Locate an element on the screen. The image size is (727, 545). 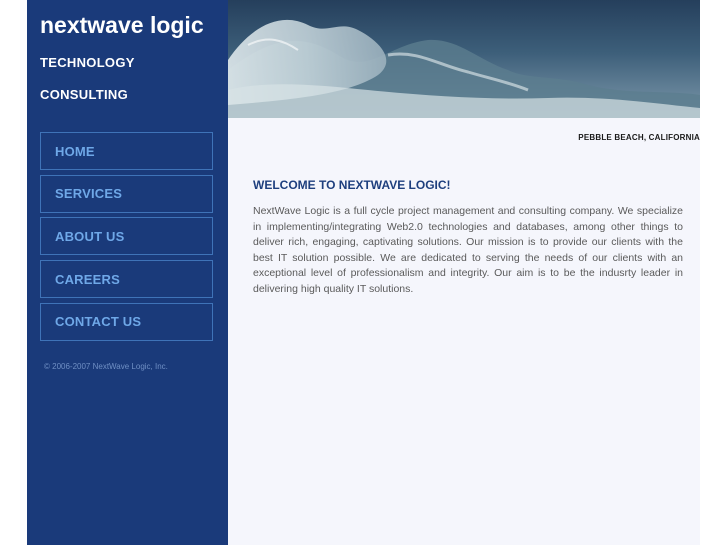
wave-image is located at coordinates (464, 59).